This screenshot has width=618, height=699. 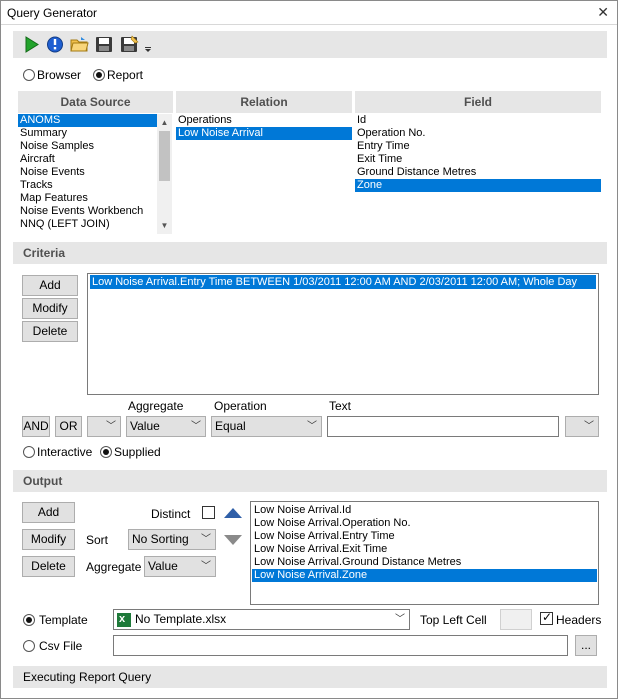 I want to click on criteria-bracket-select: ﹀, so click(x=104, y=426).